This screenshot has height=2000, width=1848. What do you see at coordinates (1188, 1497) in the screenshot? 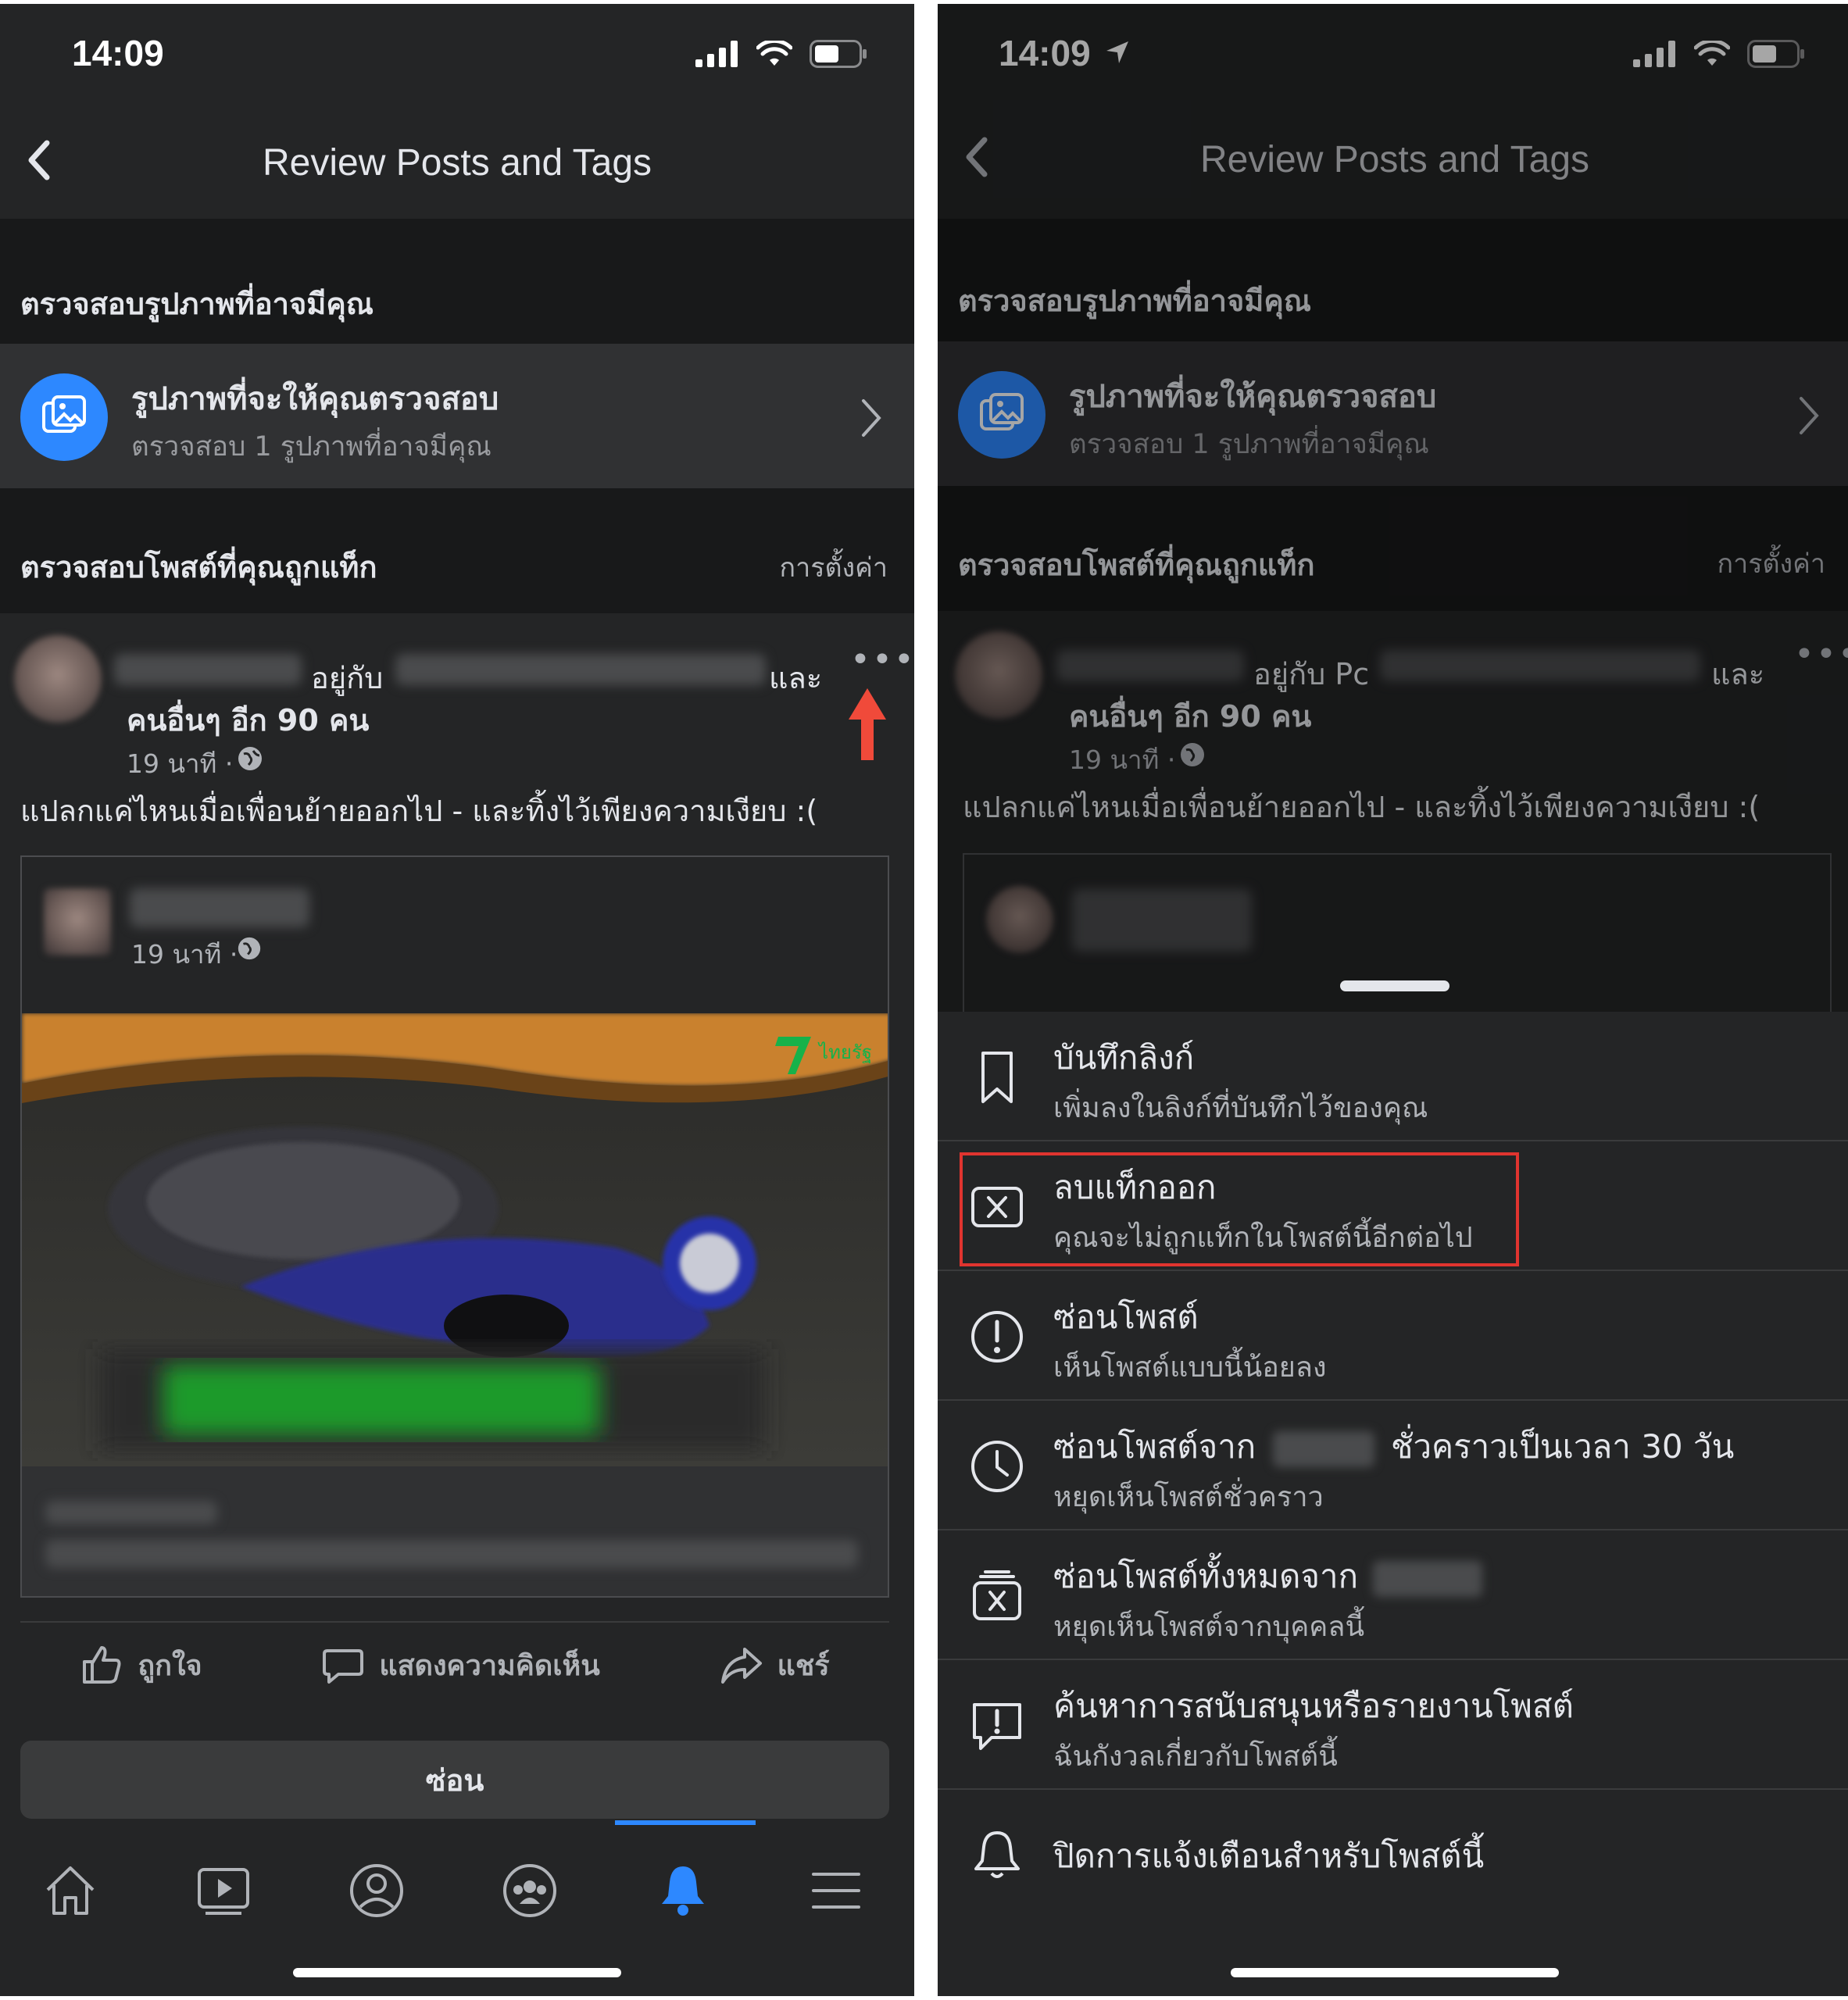
I see `menu-item-subtitle: หยุดเห็นโพสต์ชั่วคราว` at bounding box center [1188, 1497].